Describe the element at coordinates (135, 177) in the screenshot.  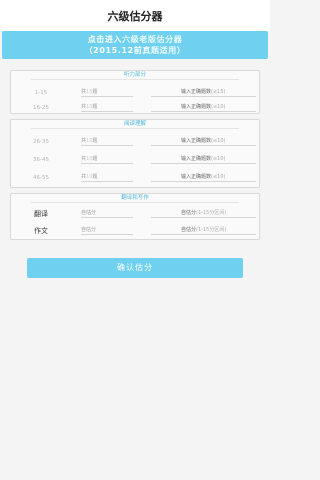
I see `reading-row-3: 46-55 共10题 输入正确题数(≤10)` at that location.